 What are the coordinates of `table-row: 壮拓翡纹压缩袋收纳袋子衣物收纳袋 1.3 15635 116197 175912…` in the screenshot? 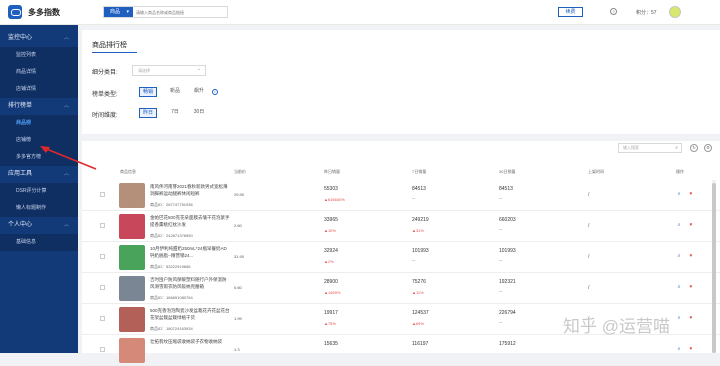 It's located at (401, 350).